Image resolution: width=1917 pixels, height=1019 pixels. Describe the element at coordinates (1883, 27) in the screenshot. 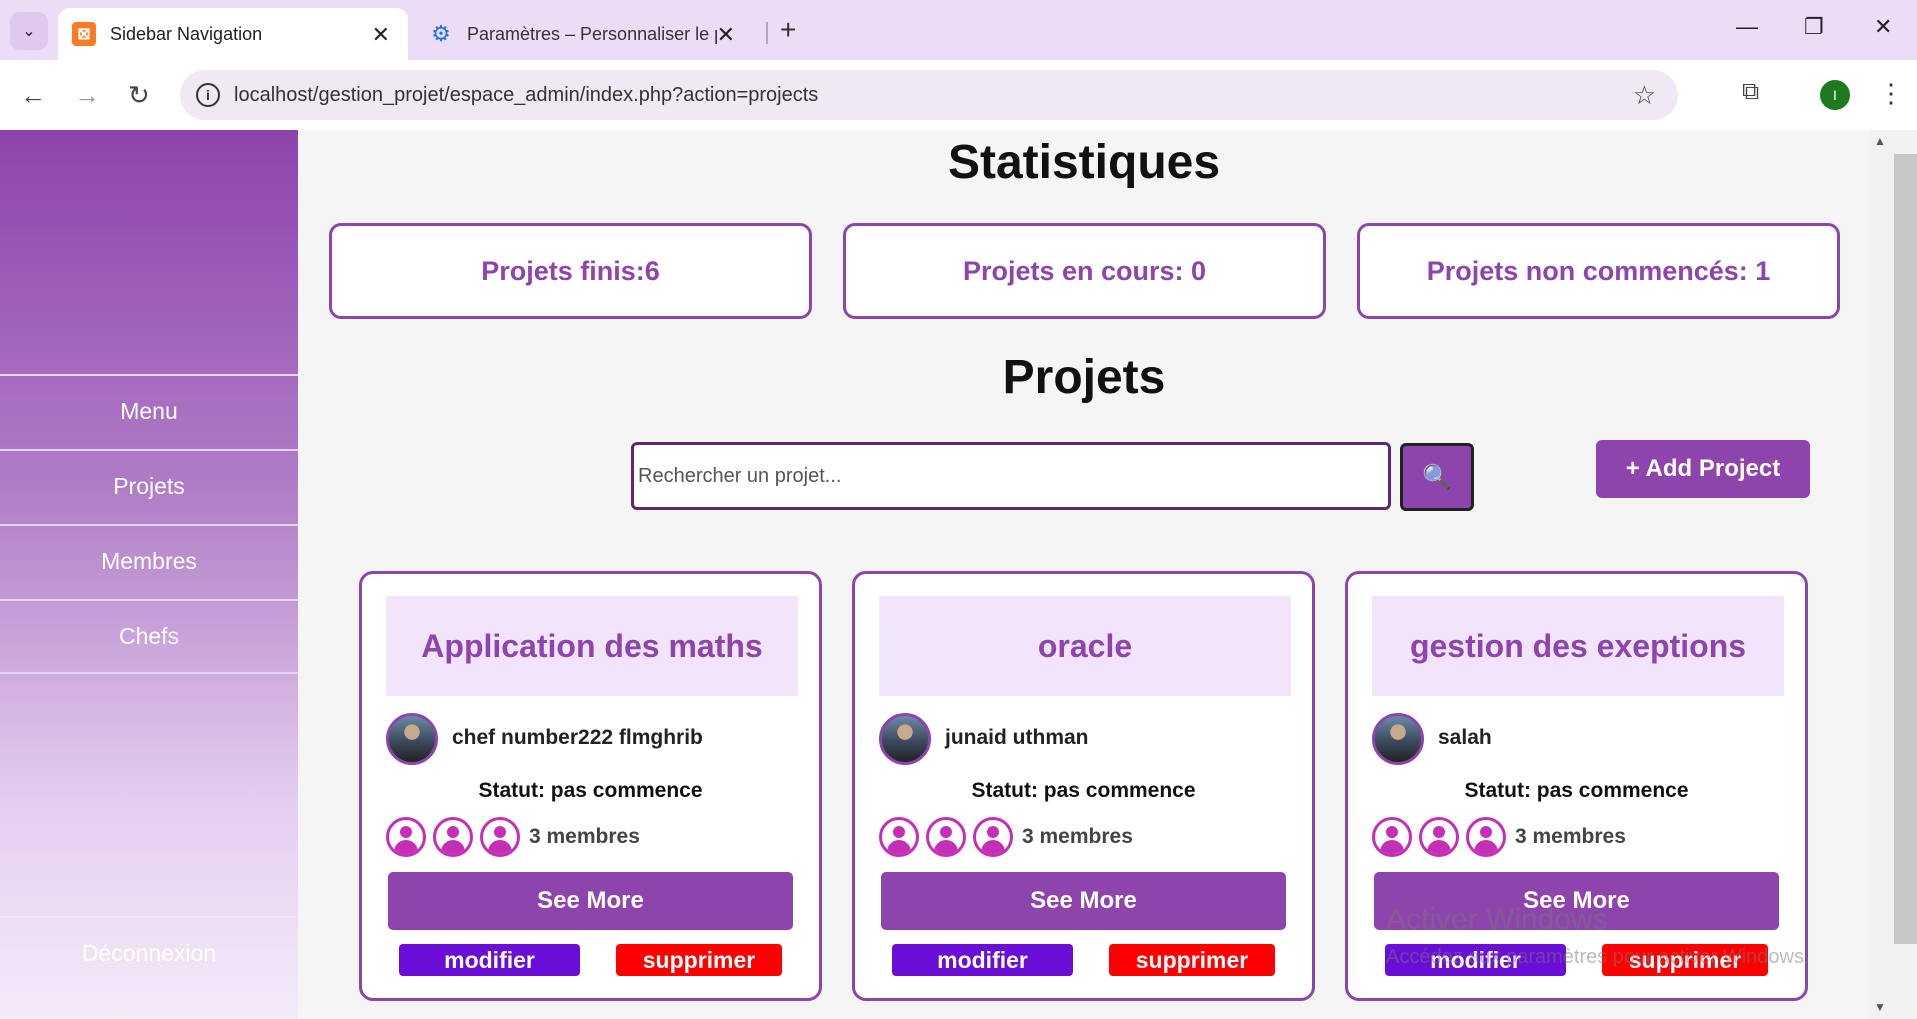

I see `window-close-icon: ✕` at that location.